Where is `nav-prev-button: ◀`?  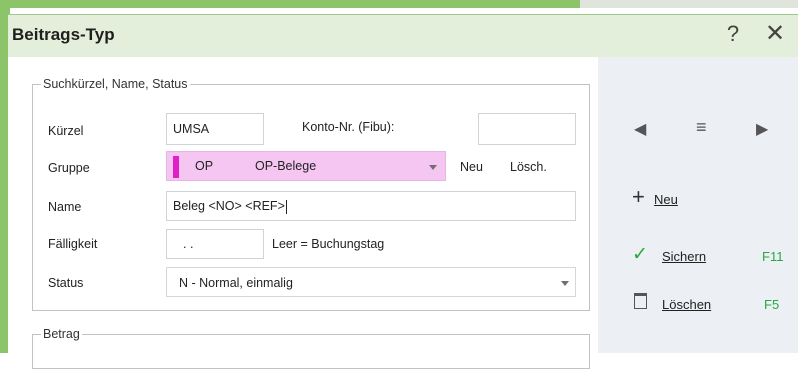 nav-prev-button: ◀ is located at coordinates (640, 129).